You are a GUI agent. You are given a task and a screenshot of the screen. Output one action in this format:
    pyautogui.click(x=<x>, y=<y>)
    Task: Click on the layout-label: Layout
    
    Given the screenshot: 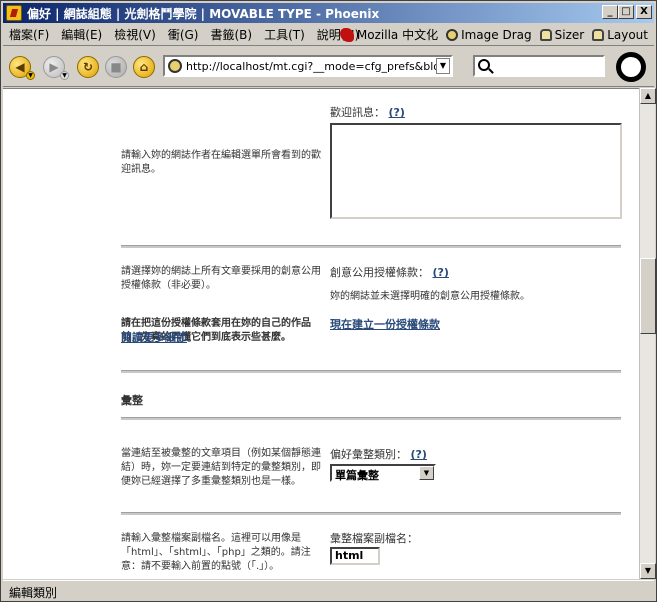 What is the action you would take?
    pyautogui.click(x=627, y=34)
    